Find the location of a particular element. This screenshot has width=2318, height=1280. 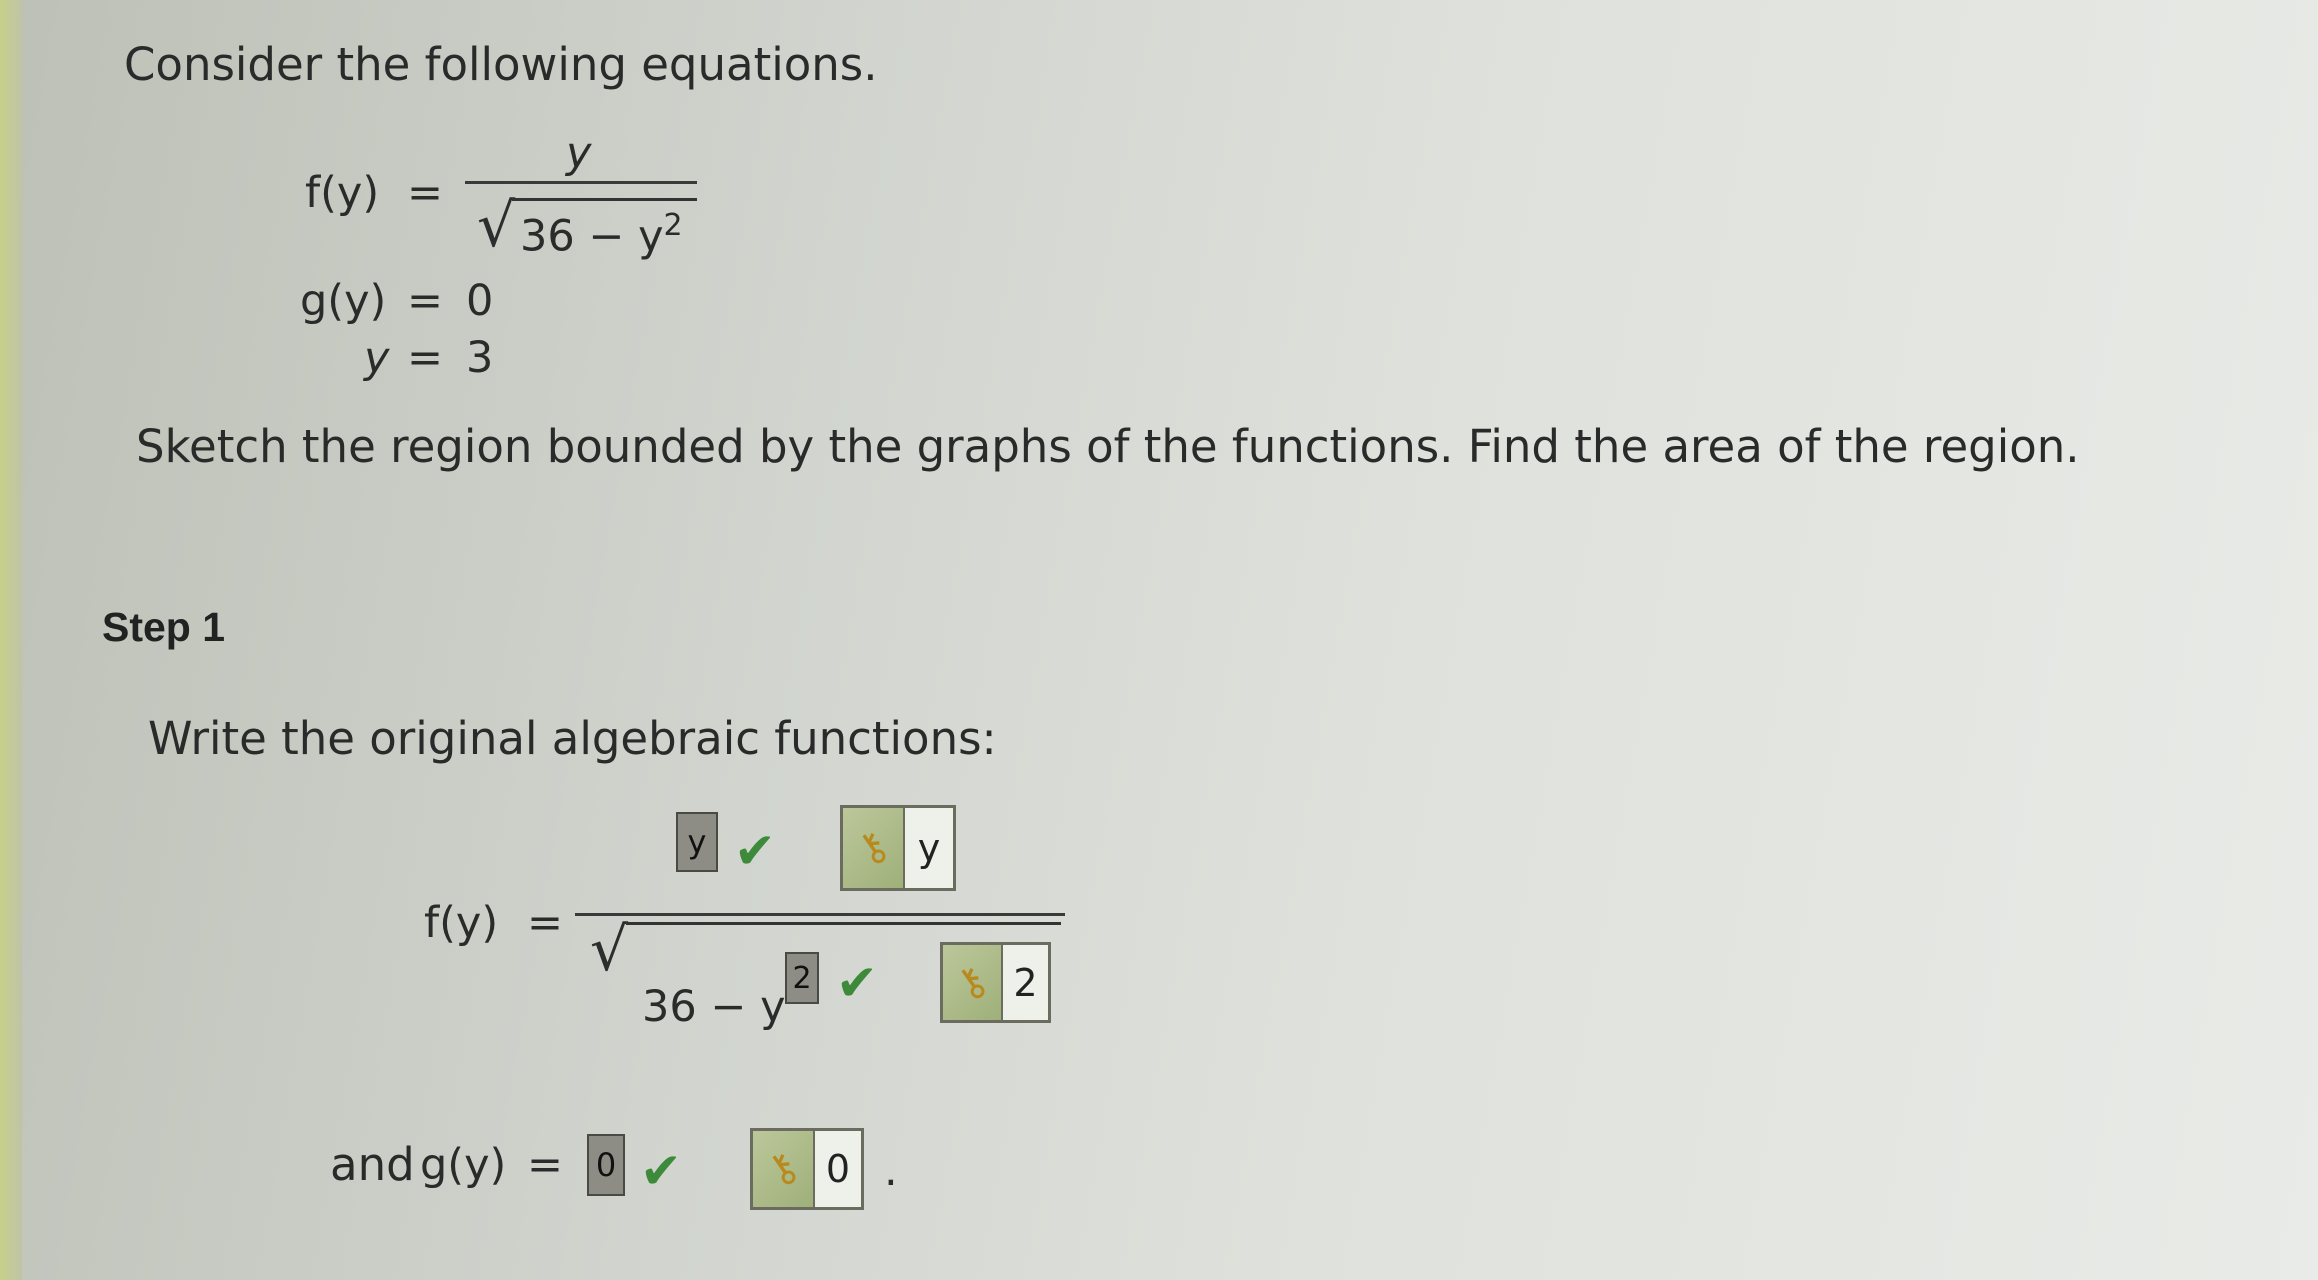

f-radicand-exponent: 2 is located at coordinates (673, 225).